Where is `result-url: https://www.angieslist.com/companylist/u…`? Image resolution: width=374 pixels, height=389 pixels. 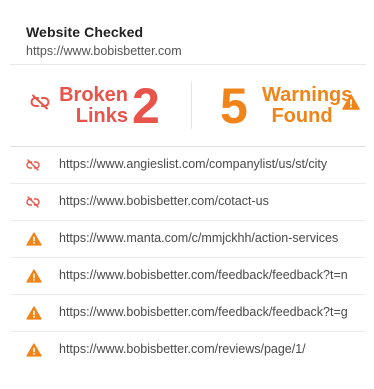 result-url: https://www.angieslist.com/companylist/u… is located at coordinates (193, 164).